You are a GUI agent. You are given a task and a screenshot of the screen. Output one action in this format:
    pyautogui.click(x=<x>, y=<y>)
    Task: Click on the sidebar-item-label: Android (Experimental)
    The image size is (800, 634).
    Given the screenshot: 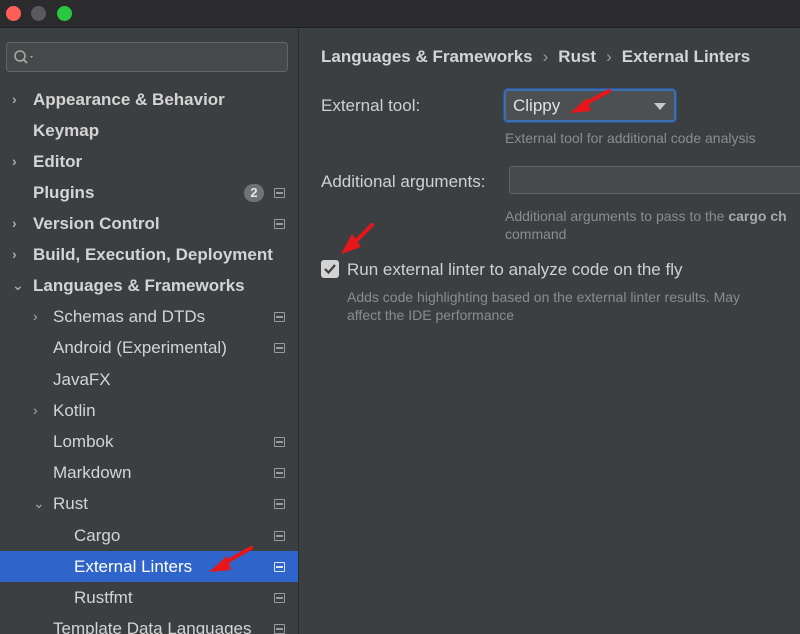 What is the action you would take?
    pyautogui.click(x=140, y=347)
    